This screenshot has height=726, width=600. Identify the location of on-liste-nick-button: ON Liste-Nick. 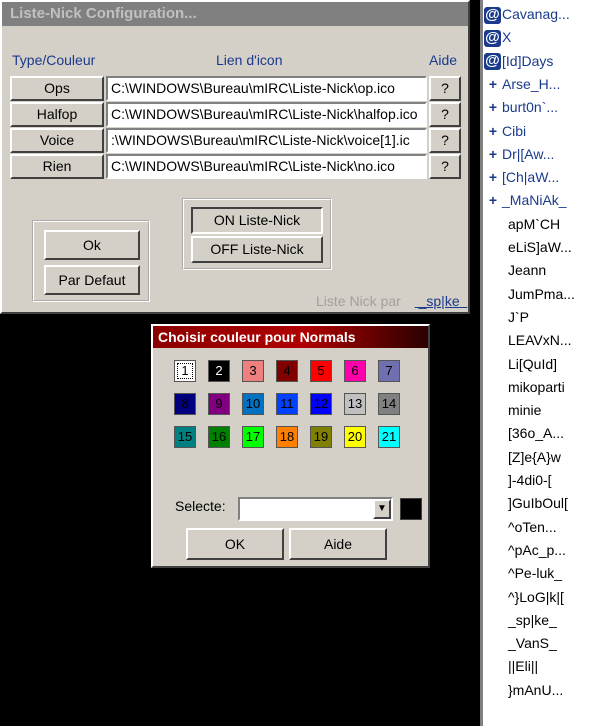
(257, 220).